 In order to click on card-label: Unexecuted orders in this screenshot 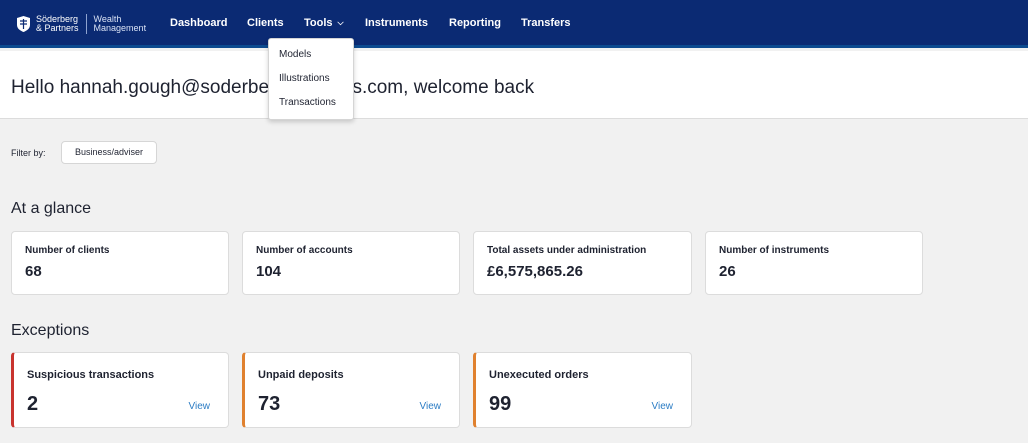, I will do `click(539, 375)`.